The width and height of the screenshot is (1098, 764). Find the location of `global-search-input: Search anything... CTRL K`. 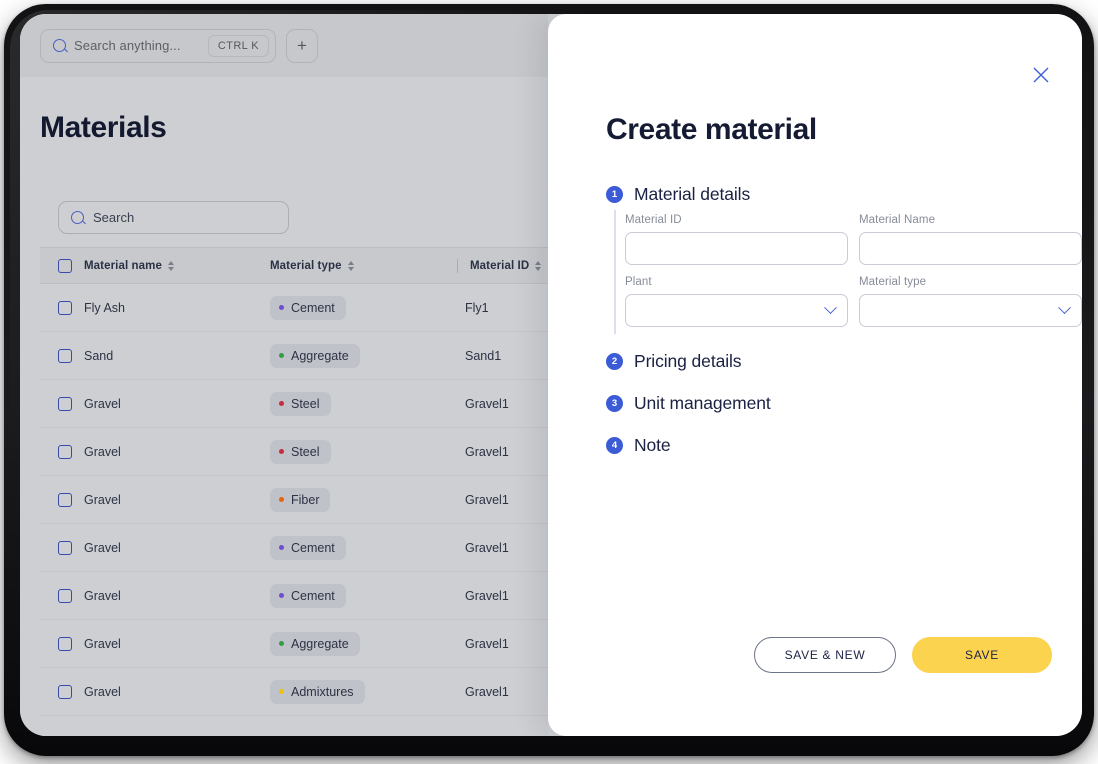

global-search-input: Search anything... CTRL K is located at coordinates (158, 45).